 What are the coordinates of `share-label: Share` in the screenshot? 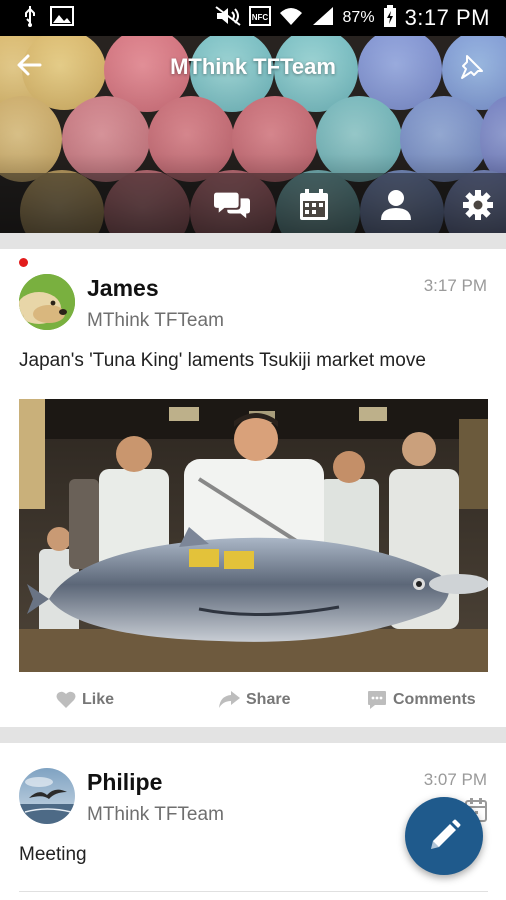 It's located at (268, 699).